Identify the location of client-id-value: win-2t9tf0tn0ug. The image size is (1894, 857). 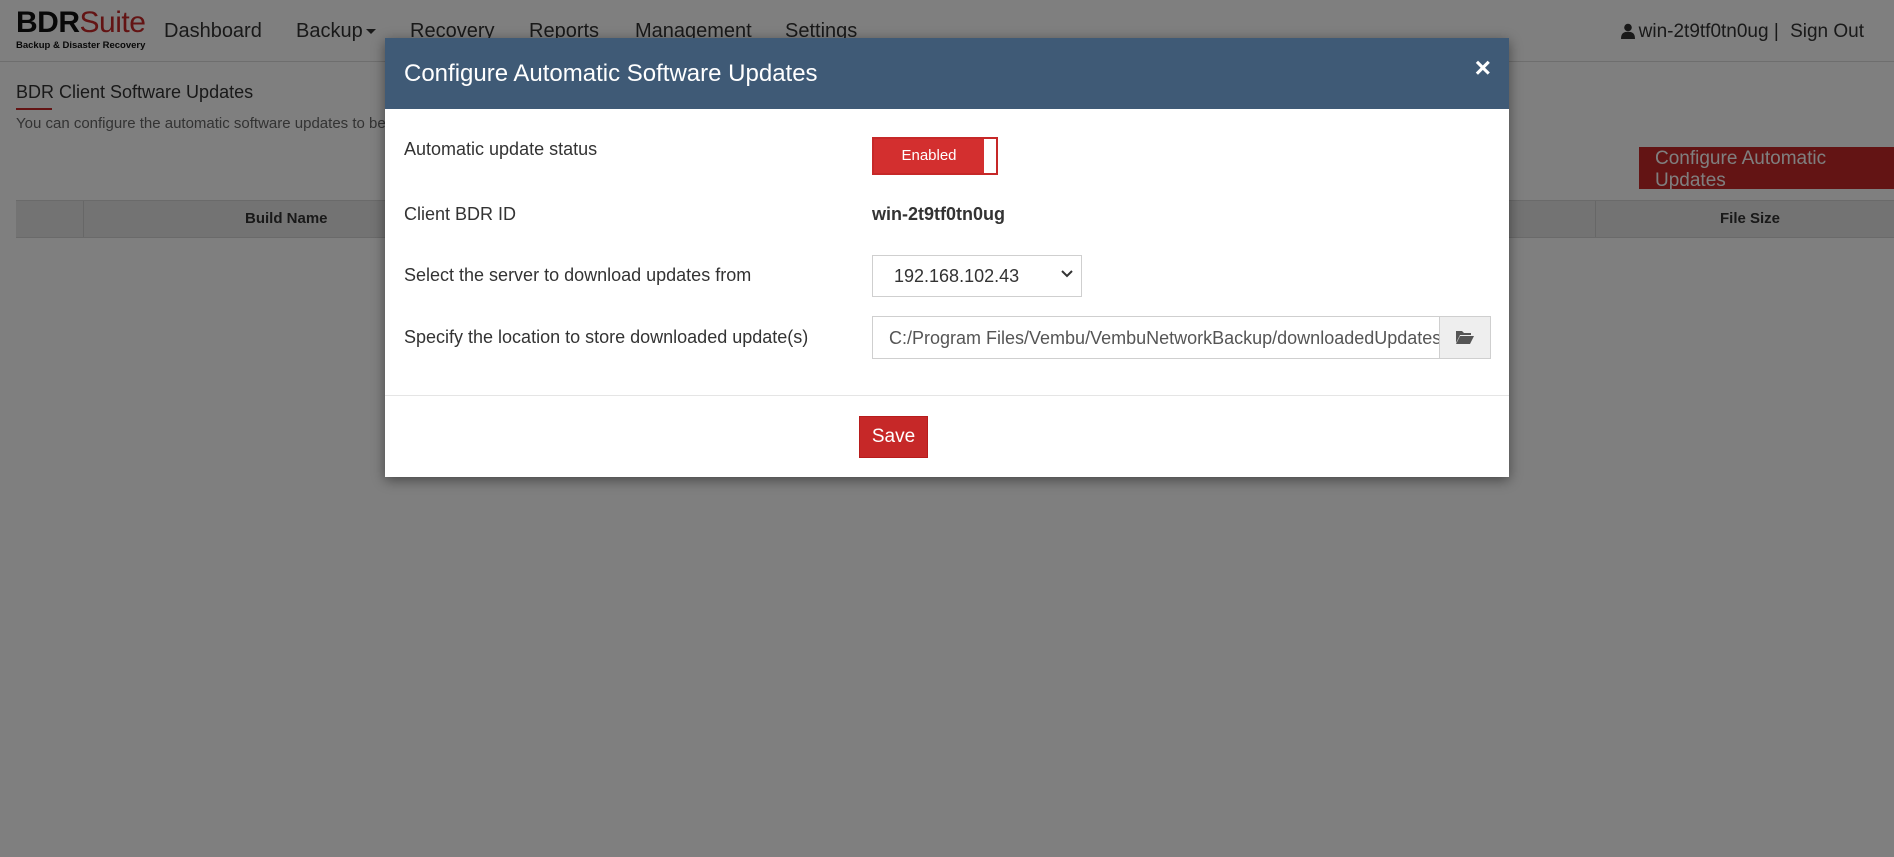
(938, 214).